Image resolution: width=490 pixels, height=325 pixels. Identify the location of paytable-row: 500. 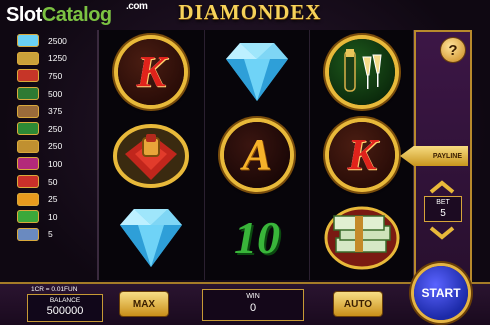
(49, 94).